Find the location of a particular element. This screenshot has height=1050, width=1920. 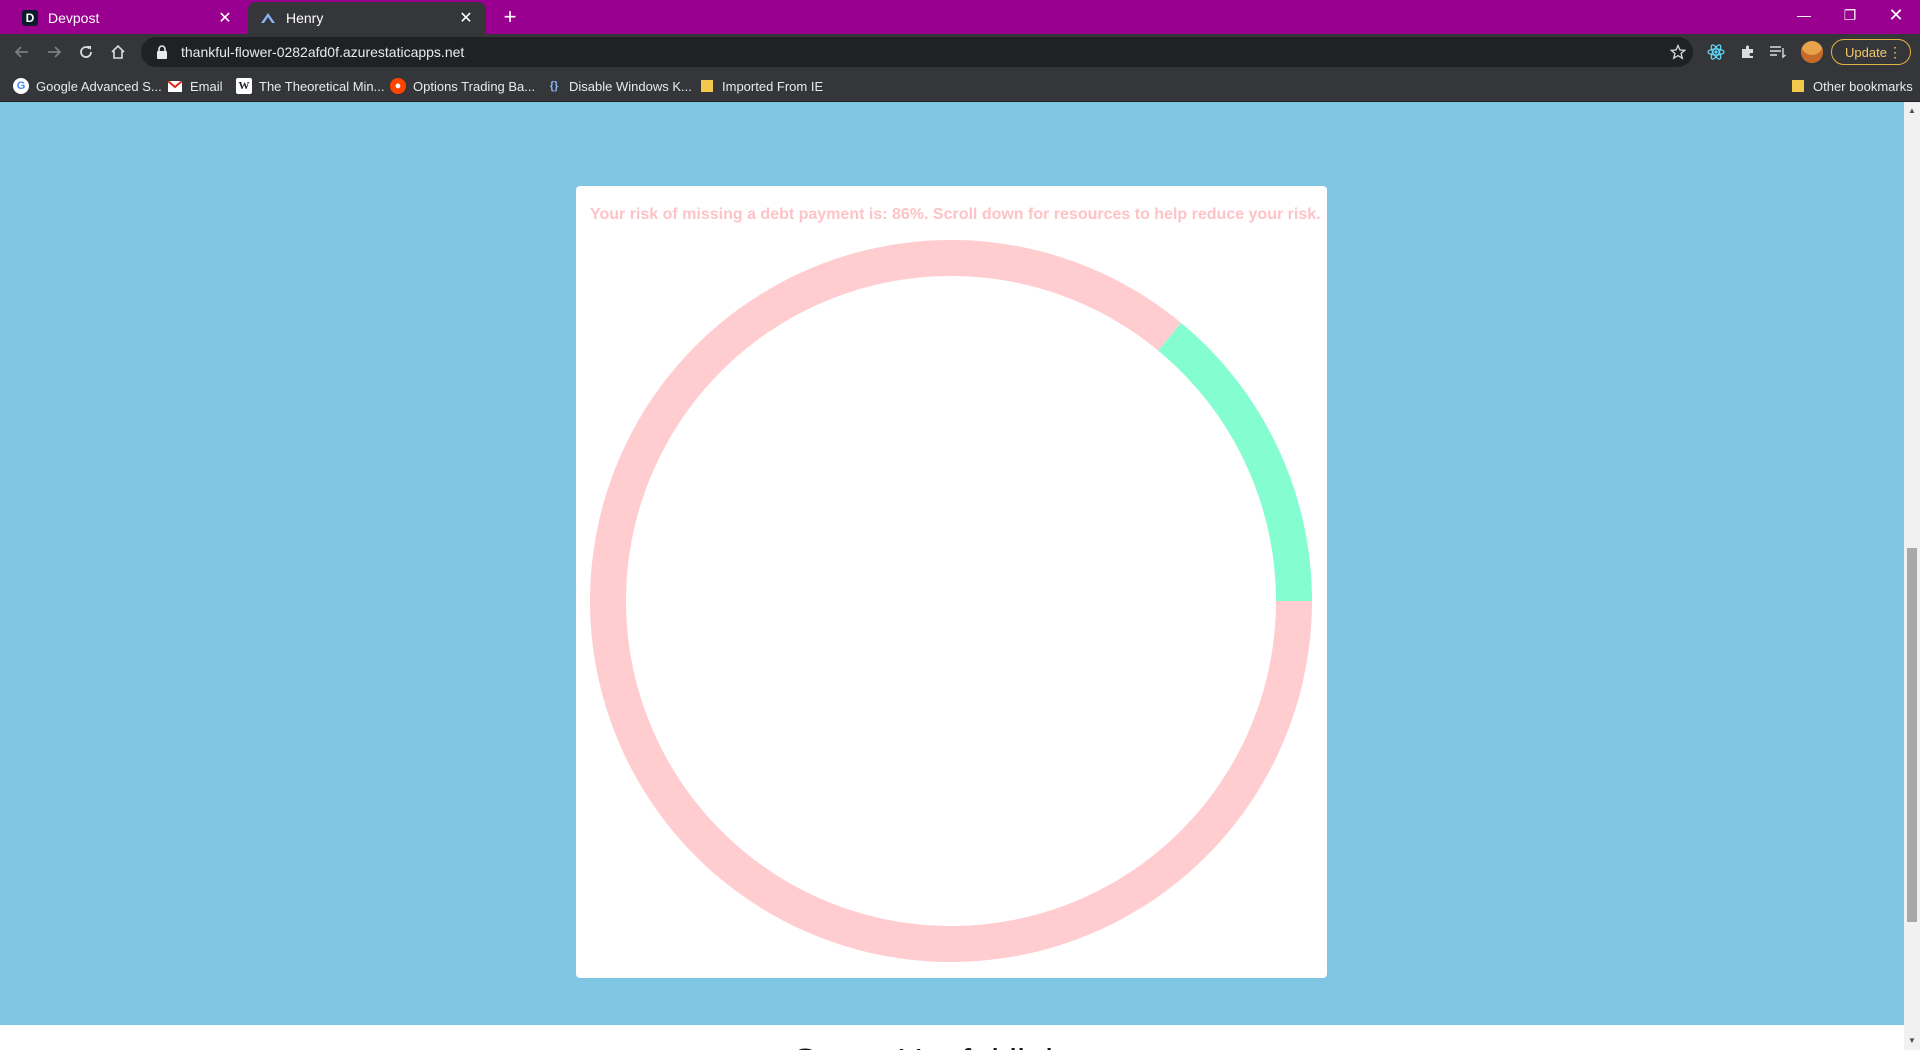

back-arrow-icon is located at coordinates (21, 52).